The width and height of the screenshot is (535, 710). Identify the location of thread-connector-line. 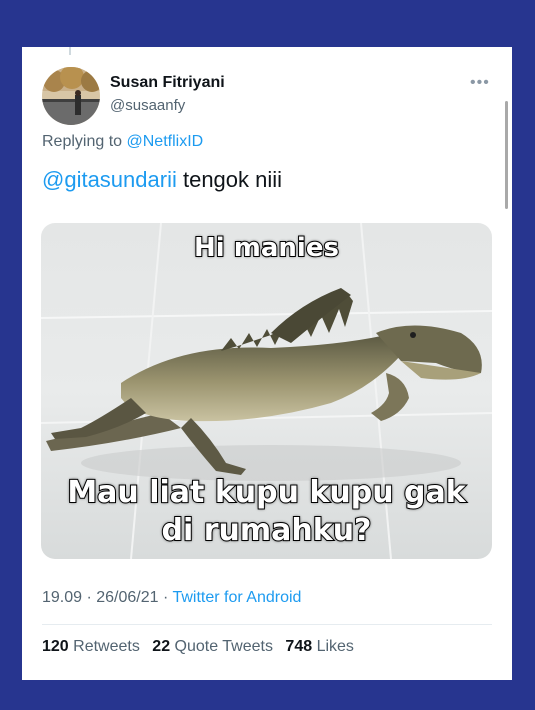
(70, 51).